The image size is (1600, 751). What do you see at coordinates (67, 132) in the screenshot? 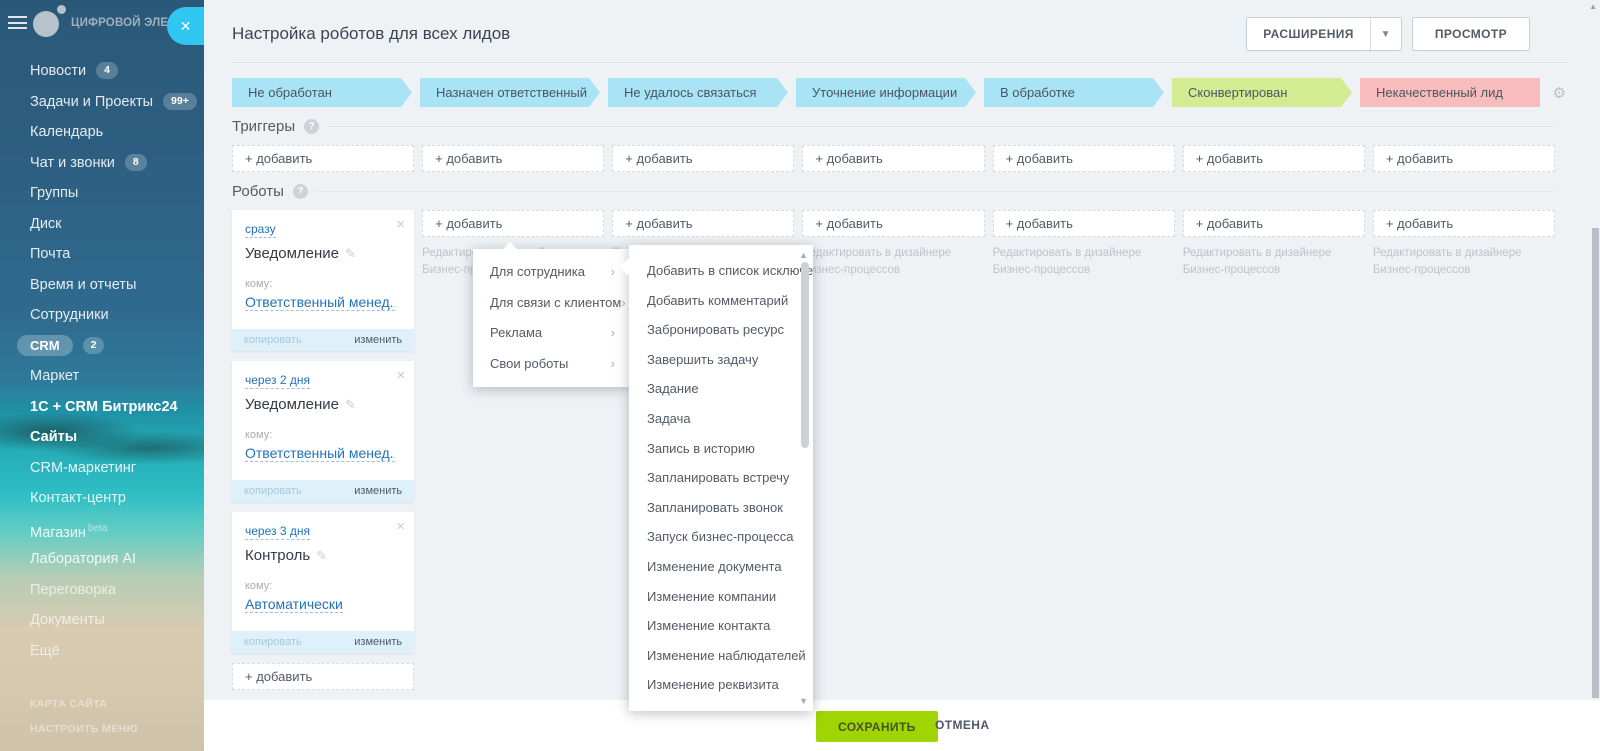
I see `sidebar-item-label: Календарь` at bounding box center [67, 132].